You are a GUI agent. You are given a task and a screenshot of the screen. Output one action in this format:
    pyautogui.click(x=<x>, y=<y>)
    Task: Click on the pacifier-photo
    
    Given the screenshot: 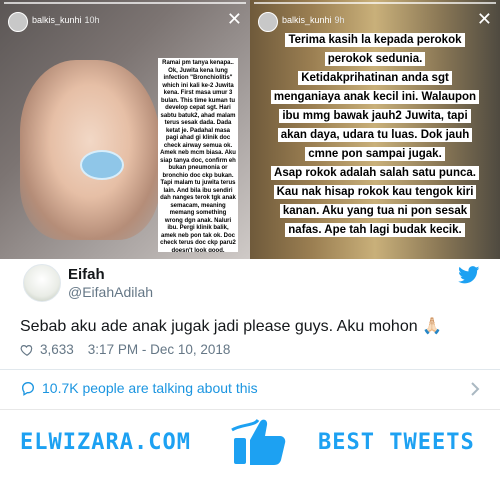 What is the action you would take?
    pyautogui.click(x=102, y=165)
    